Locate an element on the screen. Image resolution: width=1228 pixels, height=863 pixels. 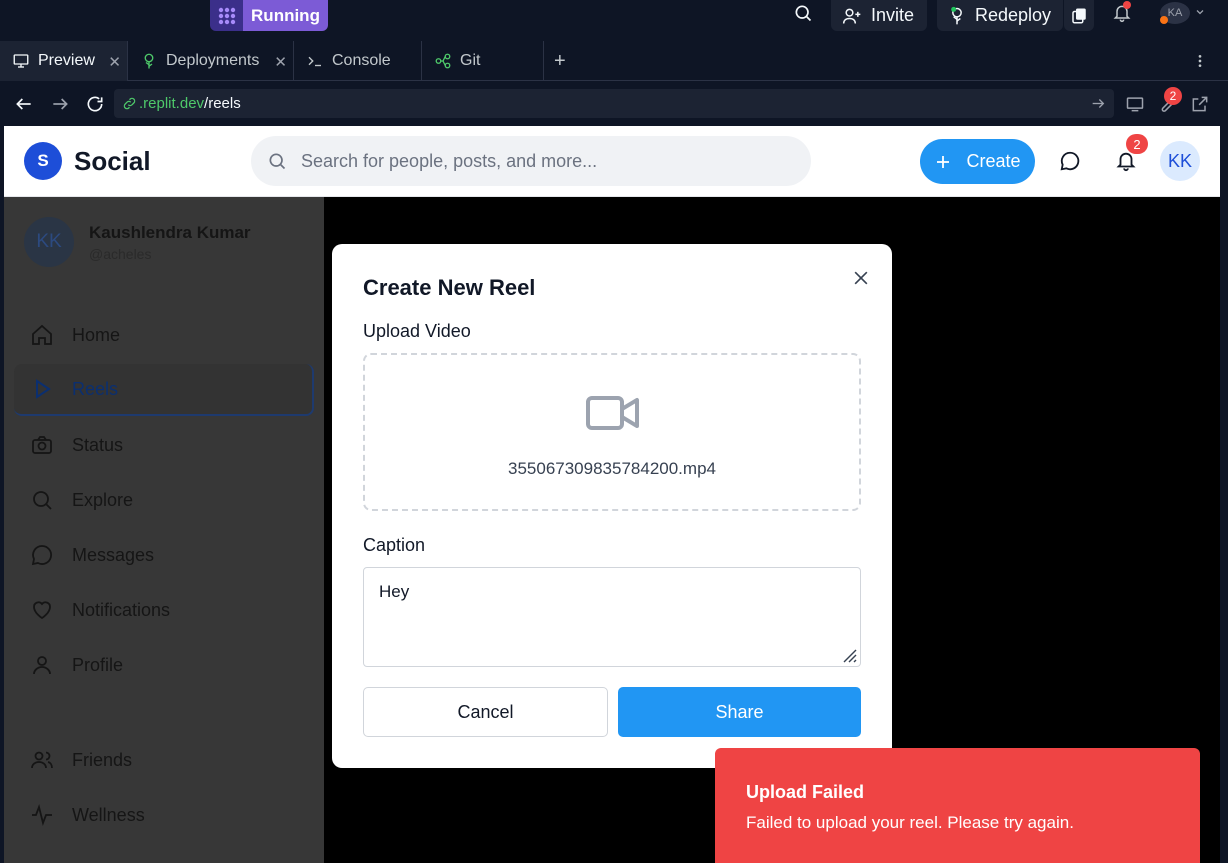
sidebar-item-label: Wellness is located at coordinates (108, 814).